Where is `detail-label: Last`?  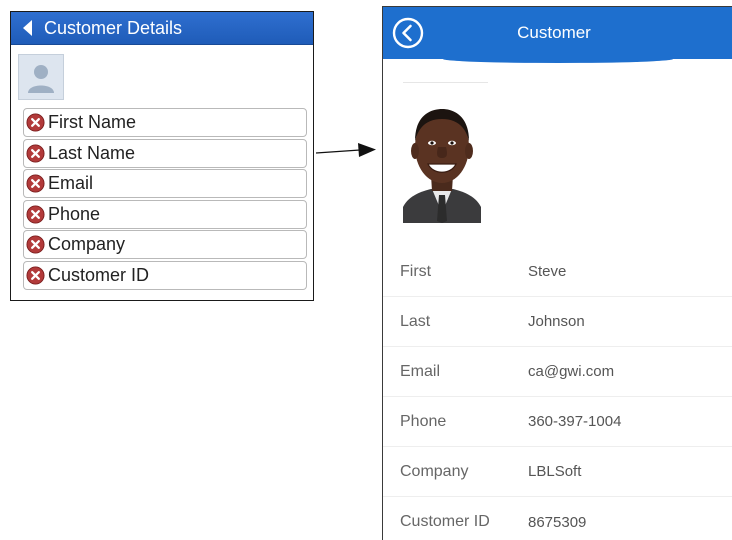 detail-label: Last is located at coordinates (415, 321).